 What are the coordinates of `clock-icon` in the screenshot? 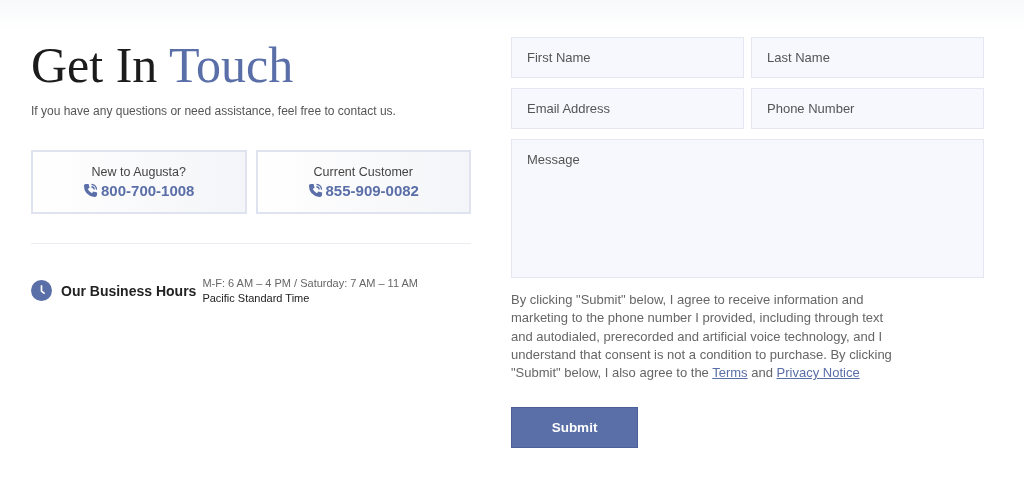 It's located at (41, 290).